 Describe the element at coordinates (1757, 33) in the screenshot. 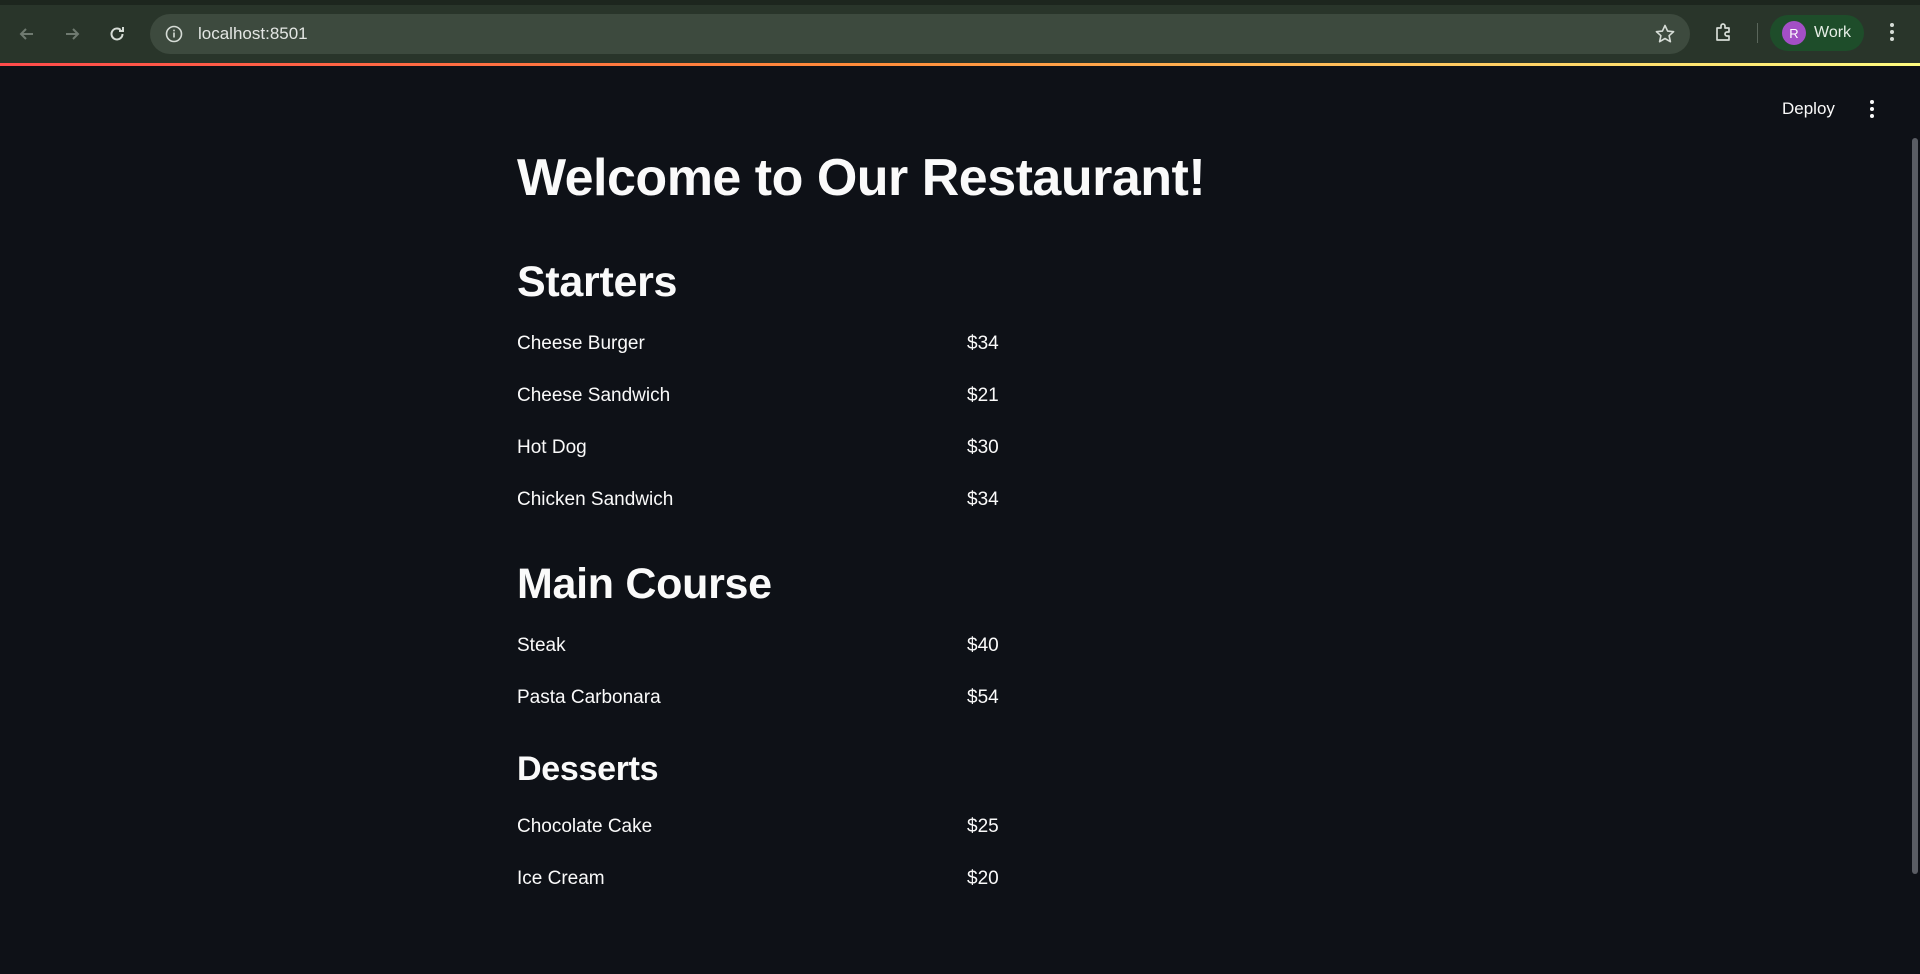

I see `toolbar-divider` at that location.